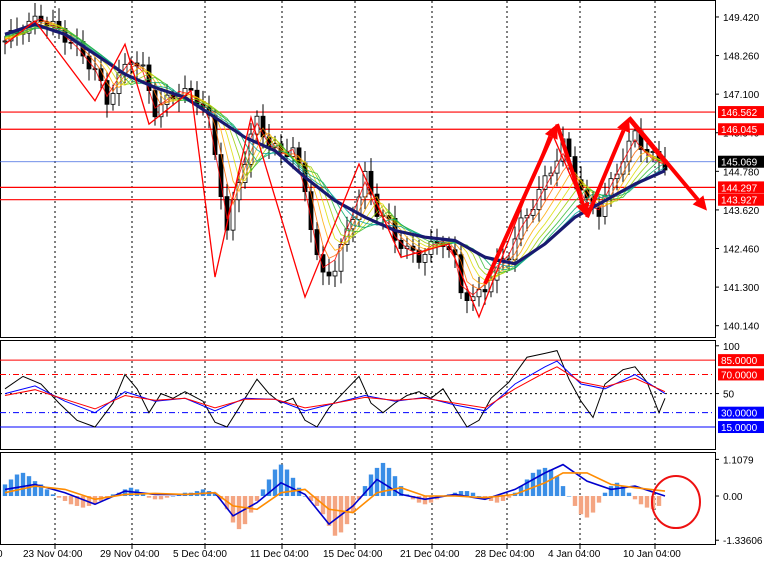 Image resolution: width=770 pixels, height=565 pixels. Describe the element at coordinates (741, 211) in the screenshot. I see `price-tick-label: 143.620` at that location.